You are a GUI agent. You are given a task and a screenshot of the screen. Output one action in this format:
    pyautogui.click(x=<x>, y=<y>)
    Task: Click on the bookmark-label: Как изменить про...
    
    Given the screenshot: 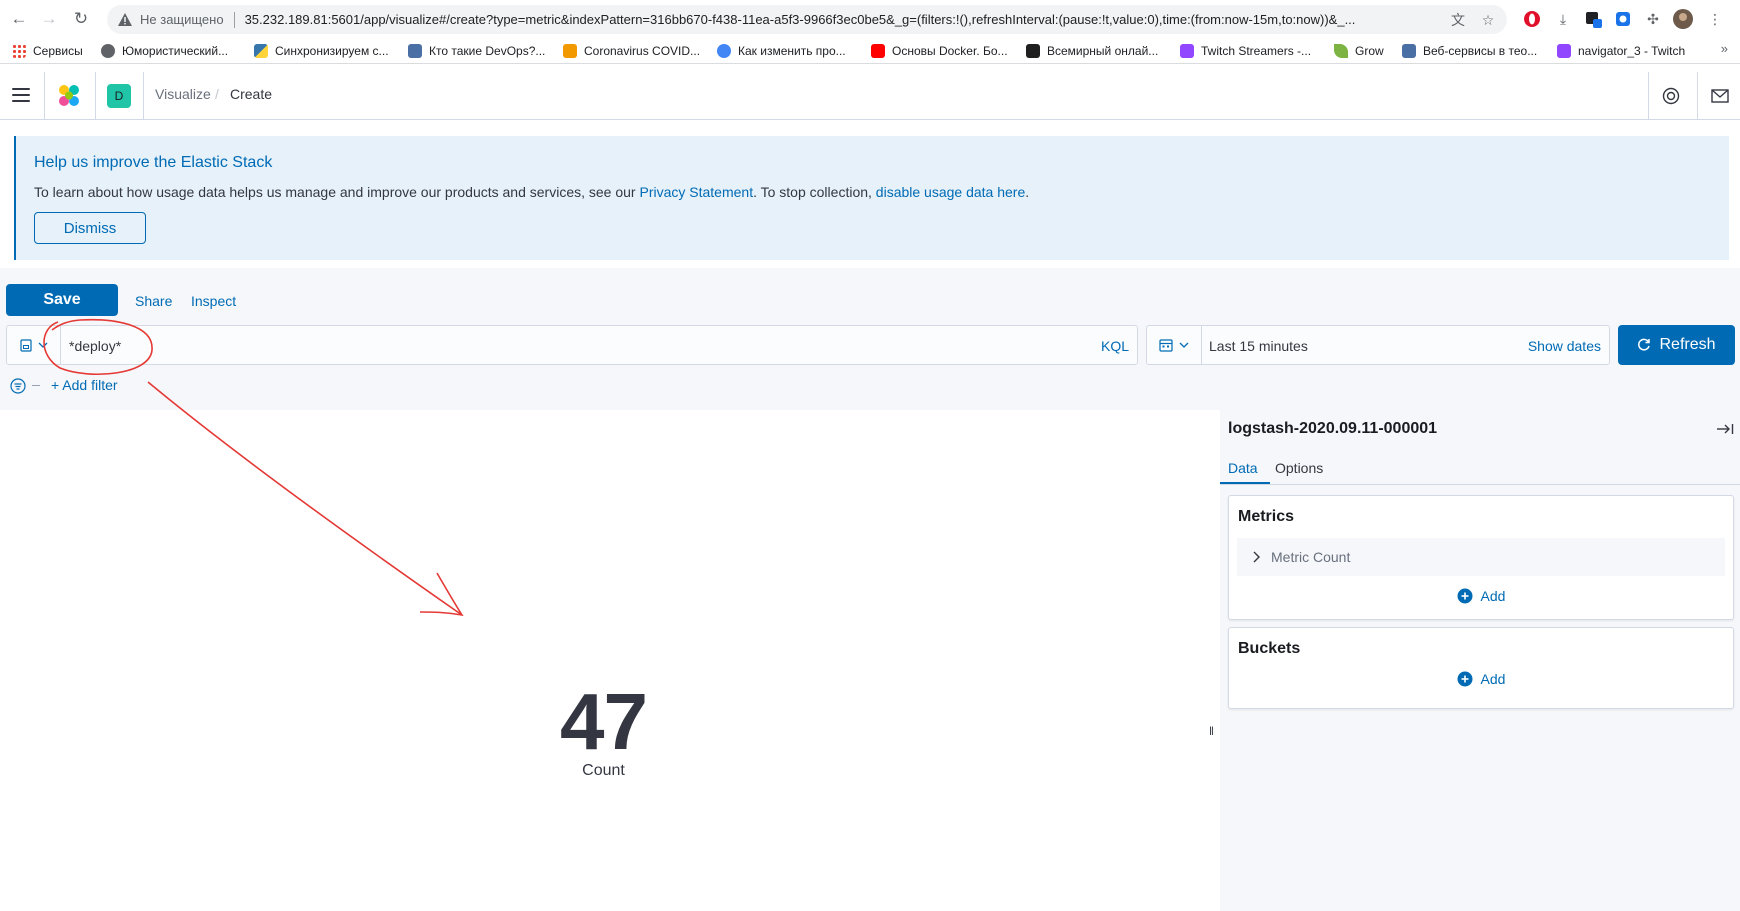 What is the action you would take?
    pyautogui.click(x=792, y=51)
    